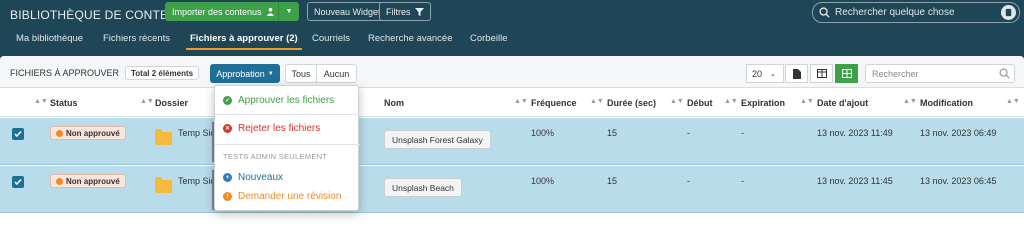 The width and height of the screenshot is (1024, 247). What do you see at coordinates (958, 181) in the screenshot?
I see `modification-value: 13 nov. 2023 06:45` at bounding box center [958, 181].